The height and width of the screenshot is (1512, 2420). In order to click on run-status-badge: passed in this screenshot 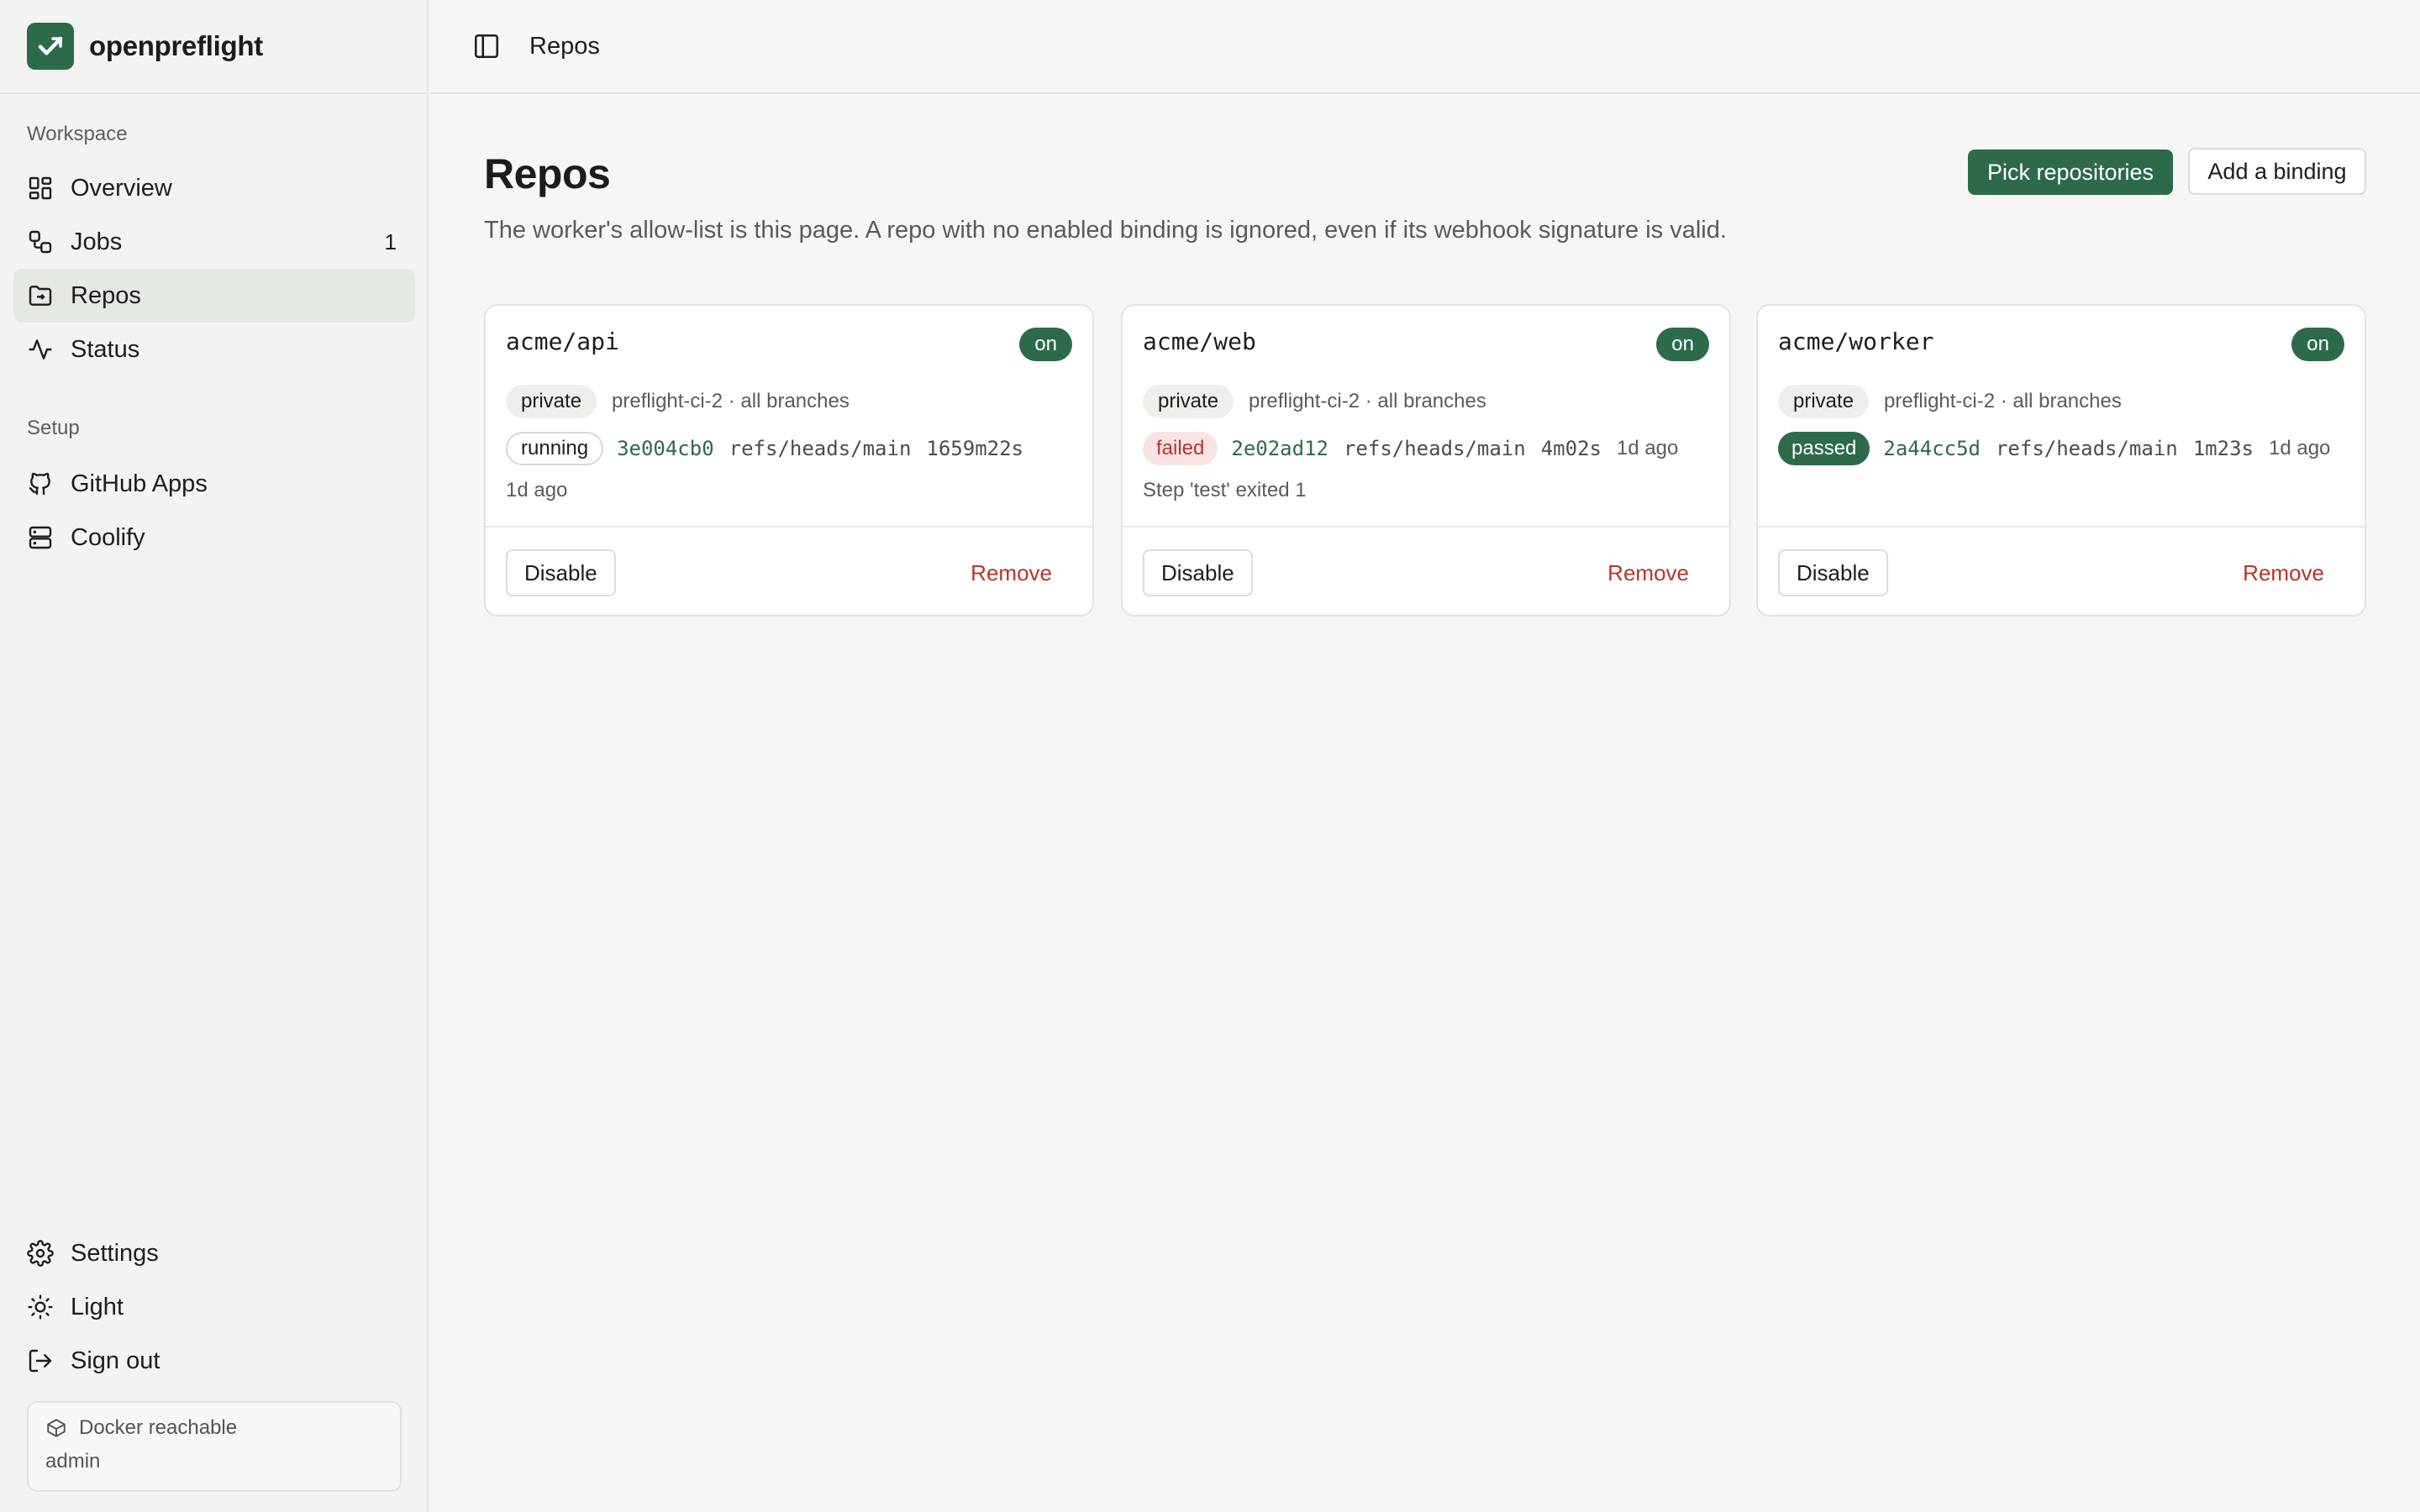, I will do `click(1824, 448)`.